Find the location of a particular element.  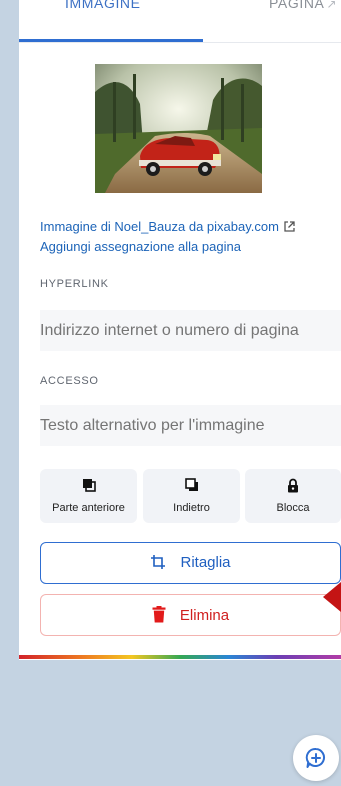

tab-page: PAGINA ↗ is located at coordinates (303, 5).